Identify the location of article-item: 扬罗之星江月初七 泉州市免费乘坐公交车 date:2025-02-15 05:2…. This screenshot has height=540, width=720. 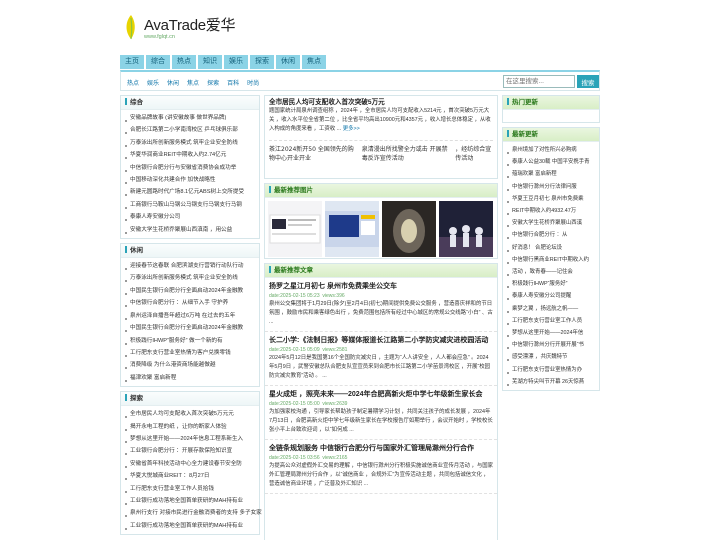
(381, 305).